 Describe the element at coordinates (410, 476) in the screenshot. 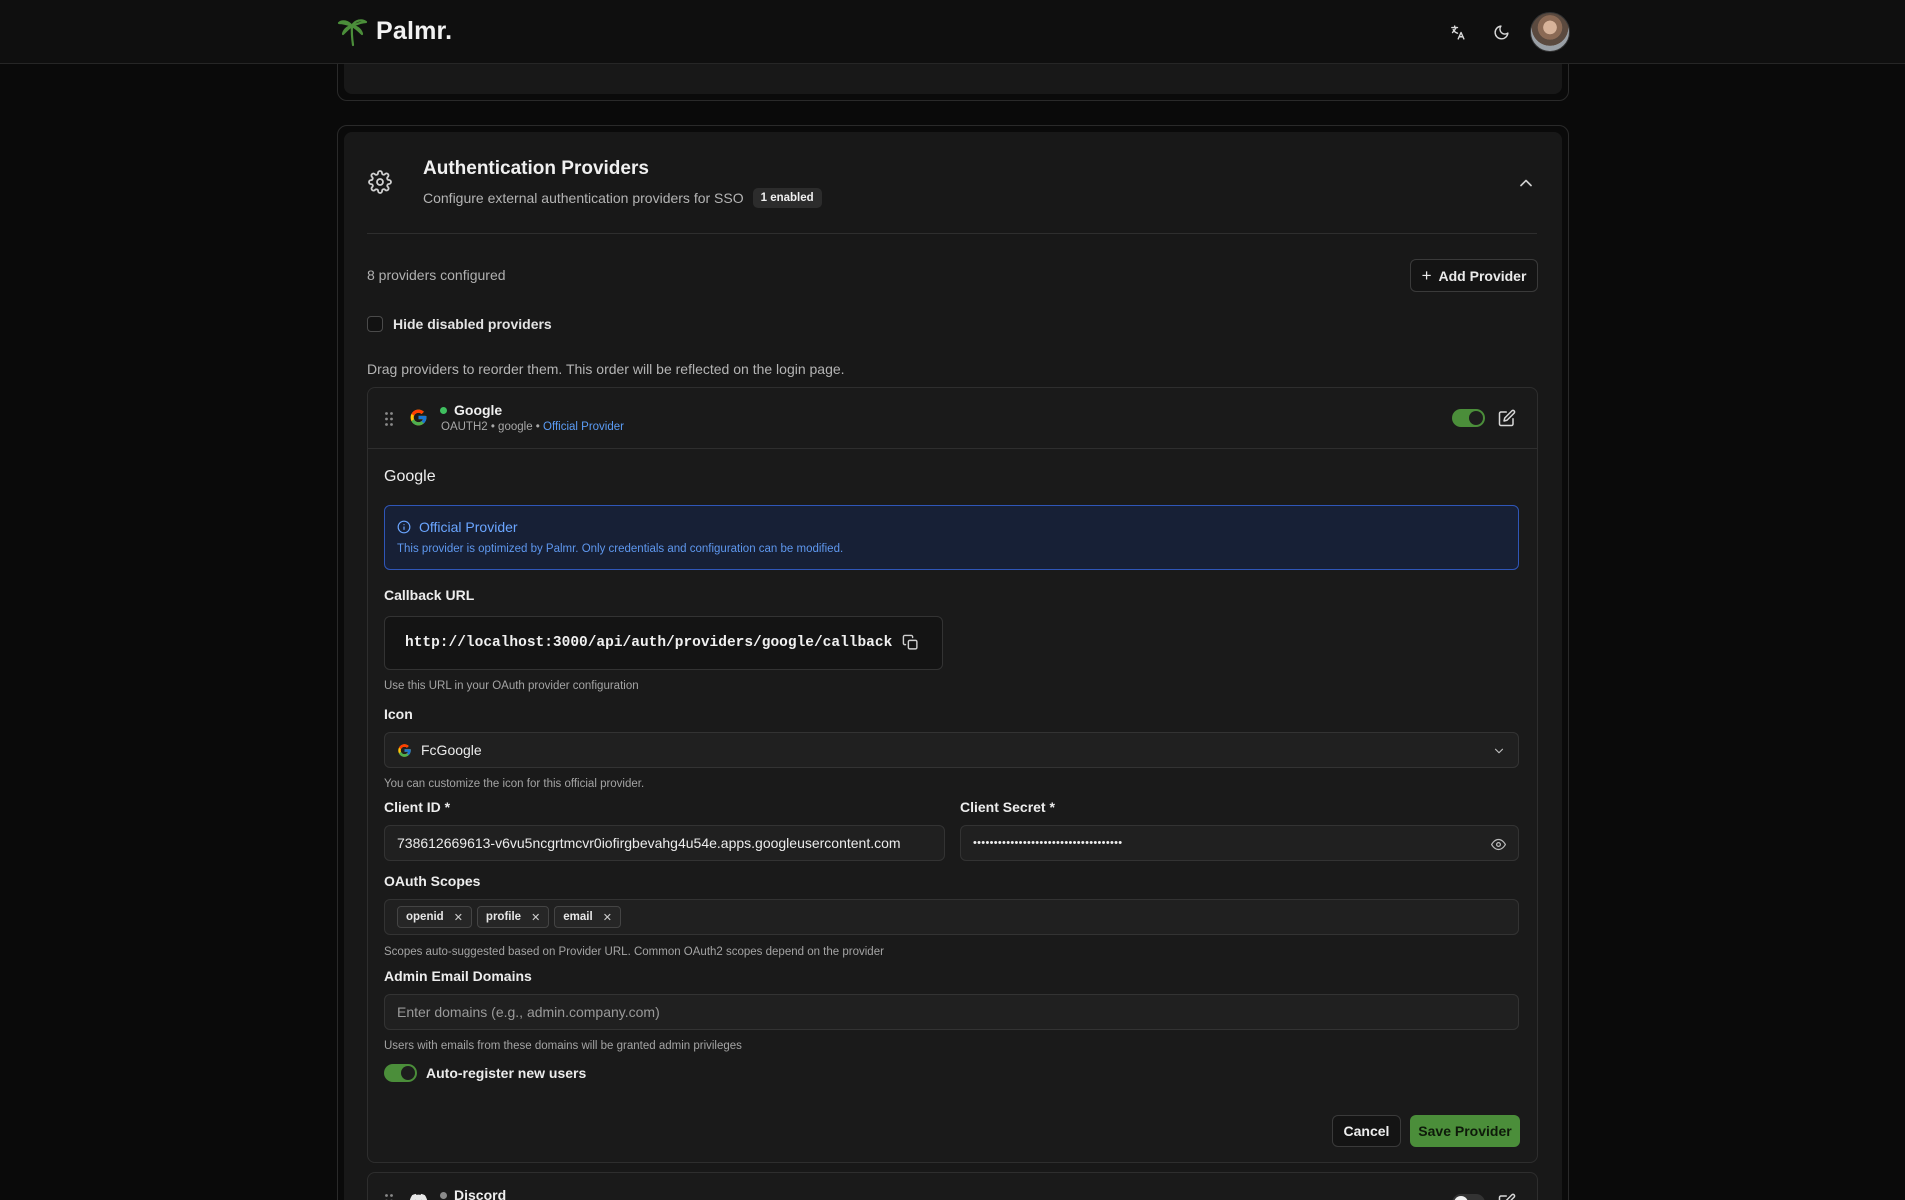

I see `form-title: Google` at that location.